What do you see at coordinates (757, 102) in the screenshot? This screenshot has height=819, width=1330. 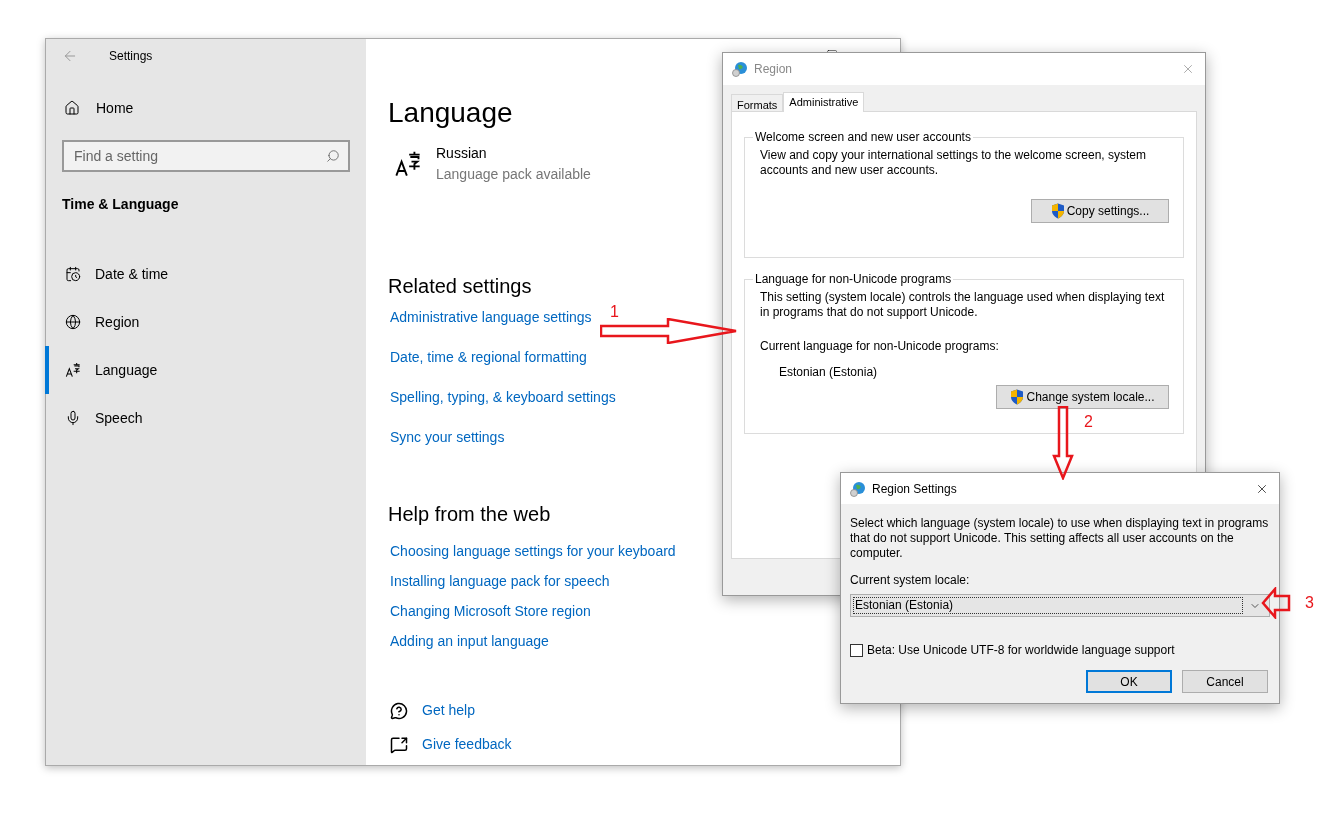 I see `dialog-tab: Formats` at bounding box center [757, 102].